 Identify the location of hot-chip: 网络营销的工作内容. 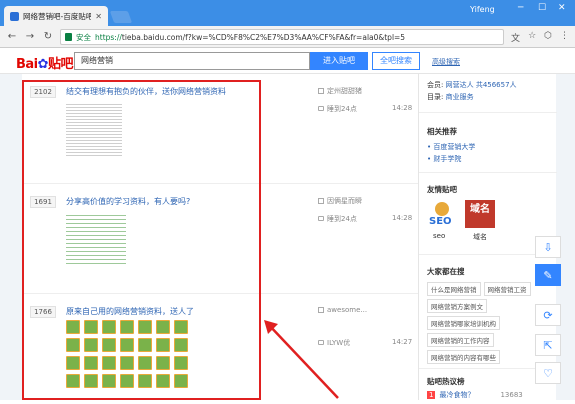
(460, 340).